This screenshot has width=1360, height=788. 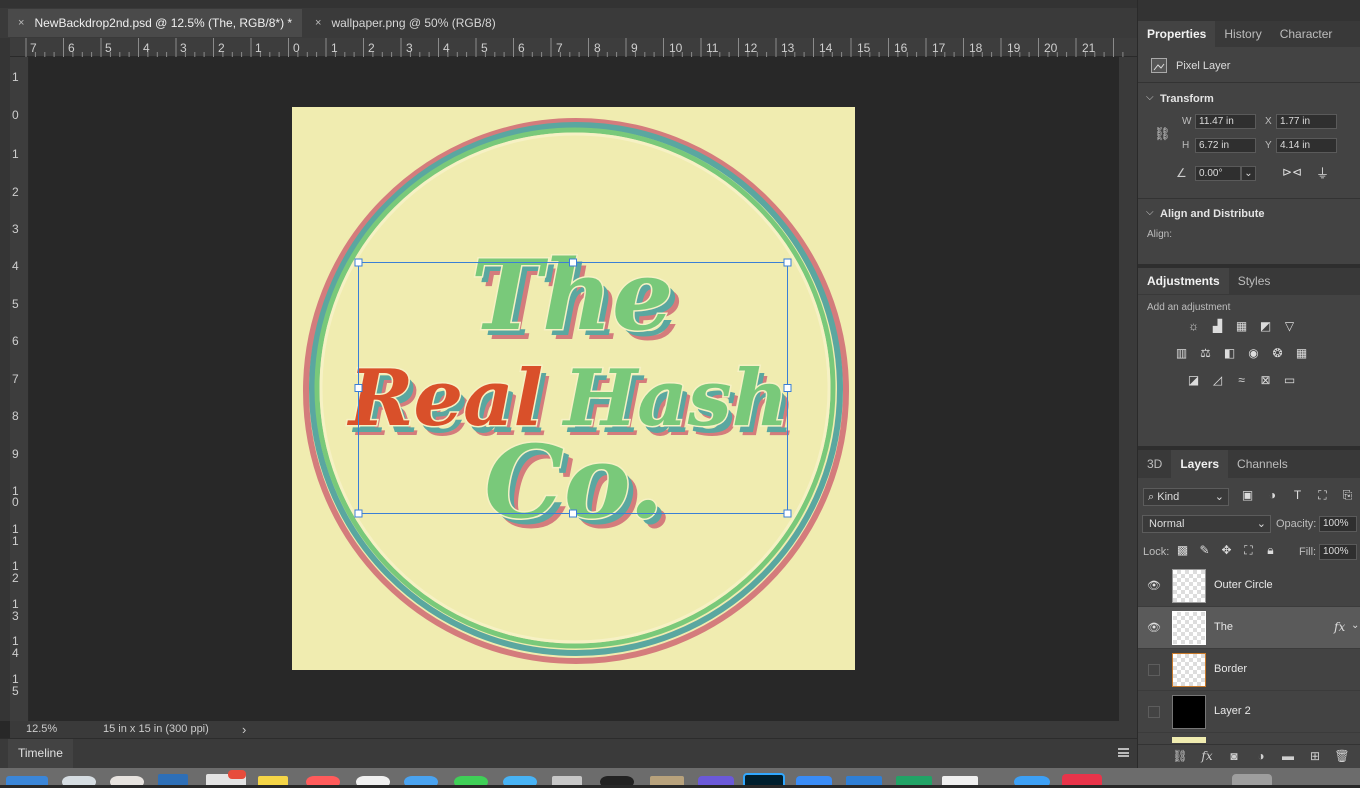 What do you see at coordinates (1226, 550) in the screenshot?
I see `lock-position-icon: ✥` at bounding box center [1226, 550].